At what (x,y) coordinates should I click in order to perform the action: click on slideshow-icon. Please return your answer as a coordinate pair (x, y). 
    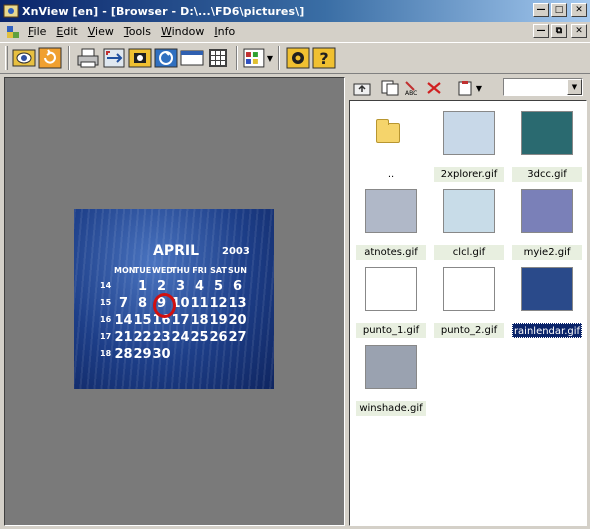
    Looking at the image, I should click on (140, 58).